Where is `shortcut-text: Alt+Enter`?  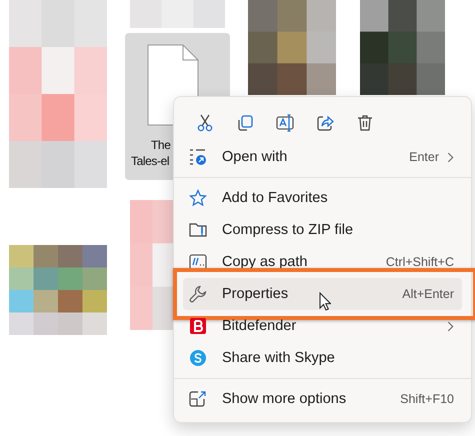
shortcut-text: Alt+Enter is located at coordinates (428, 294).